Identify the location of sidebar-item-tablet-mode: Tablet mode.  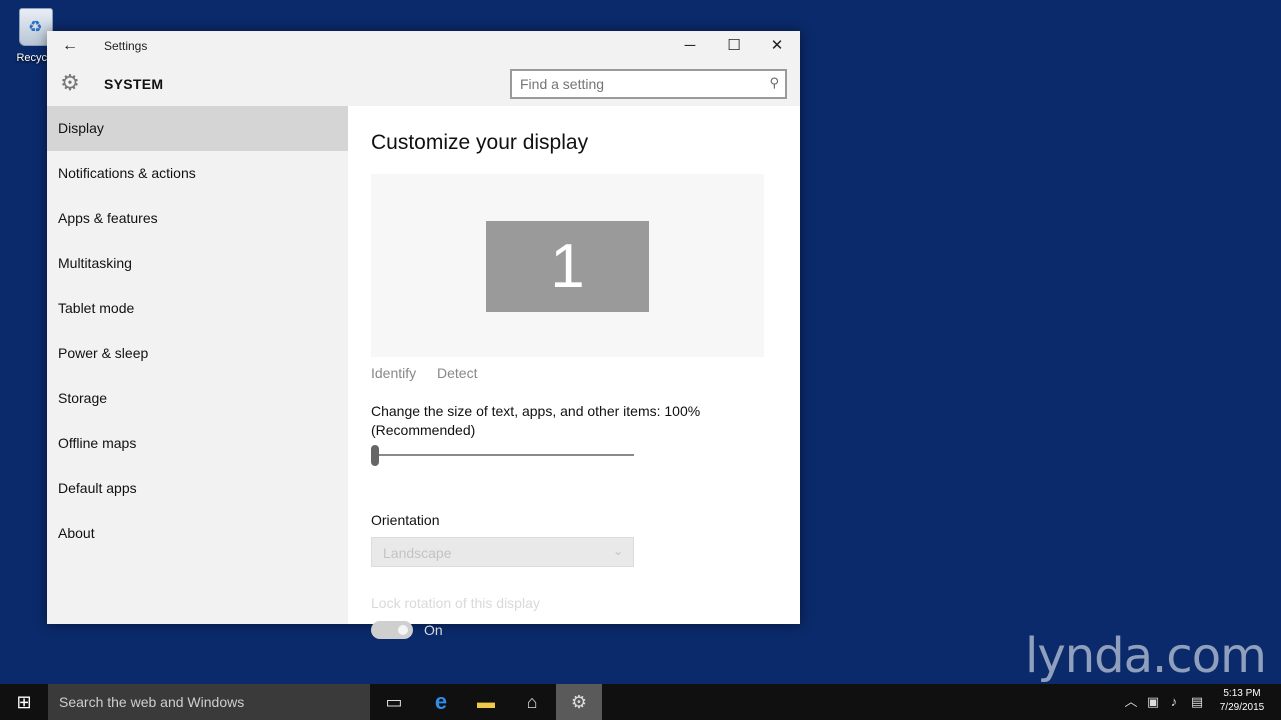
(197, 308).